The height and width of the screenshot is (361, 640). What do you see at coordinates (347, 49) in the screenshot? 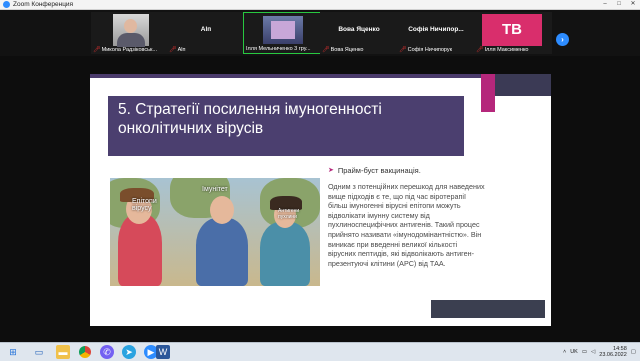
I see `participant-name: Вова Яценко` at bounding box center [347, 49].